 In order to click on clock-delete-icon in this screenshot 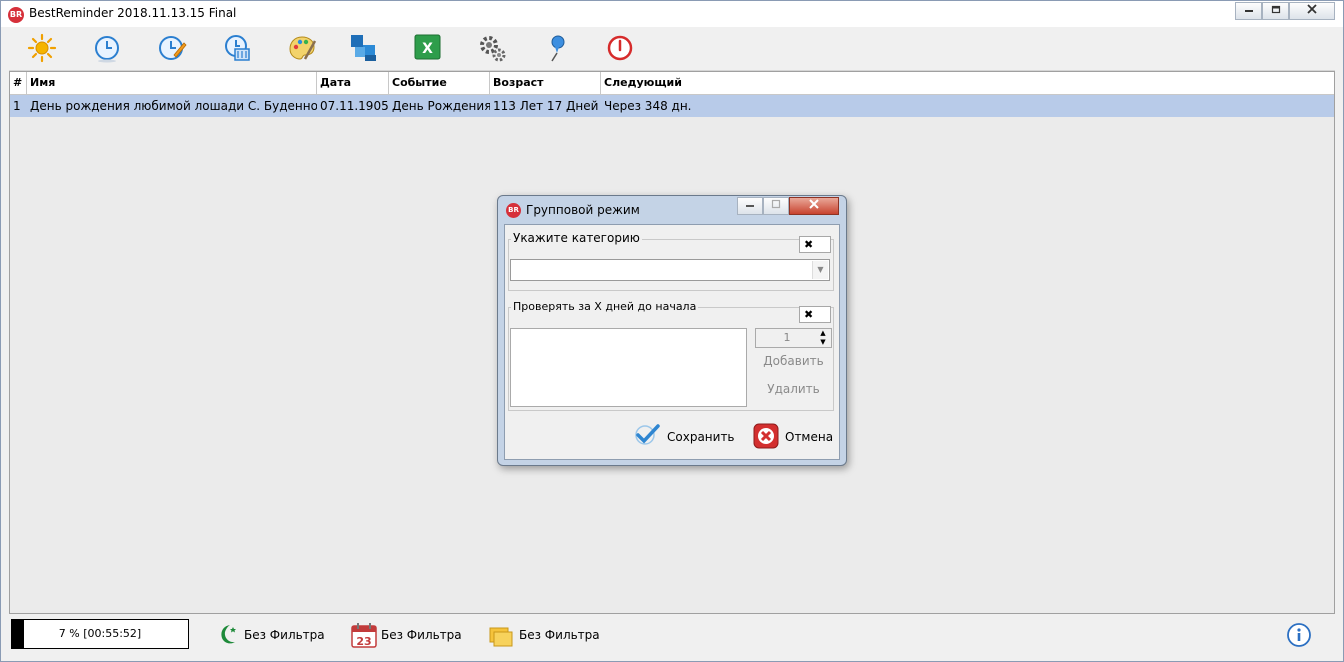, I will do `click(237, 48)`.